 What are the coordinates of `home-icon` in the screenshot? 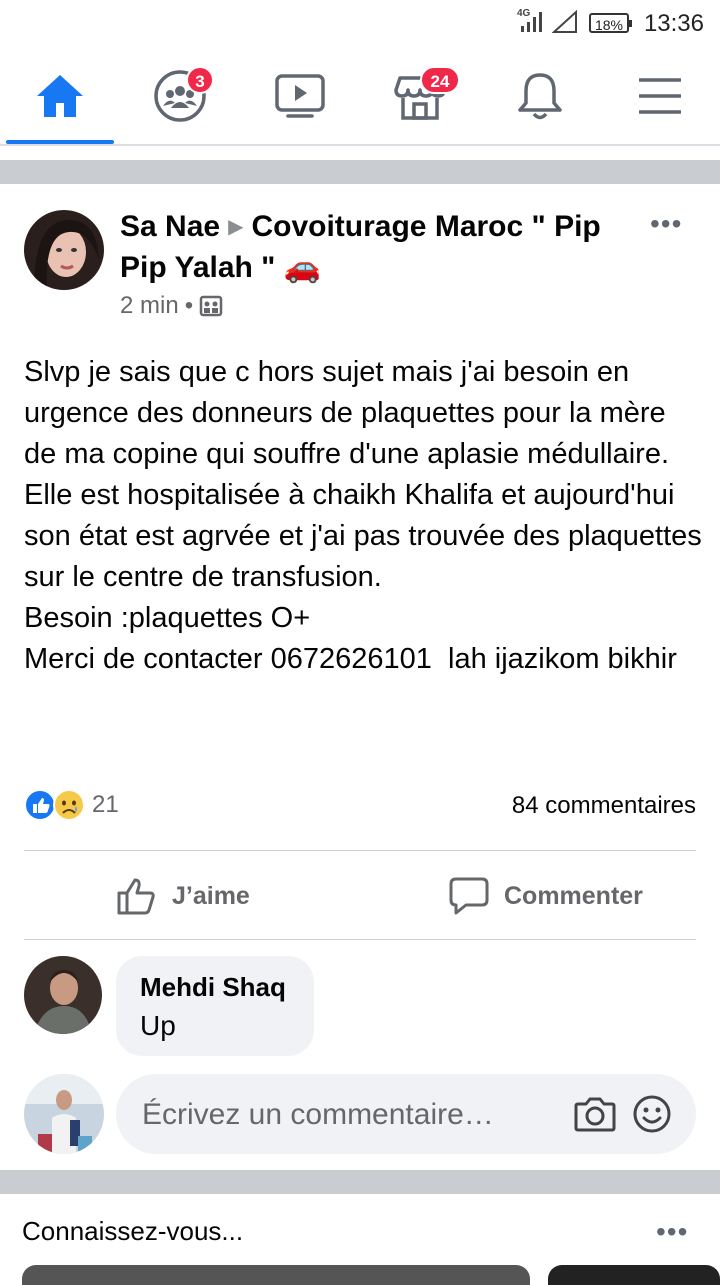 It's located at (60, 96).